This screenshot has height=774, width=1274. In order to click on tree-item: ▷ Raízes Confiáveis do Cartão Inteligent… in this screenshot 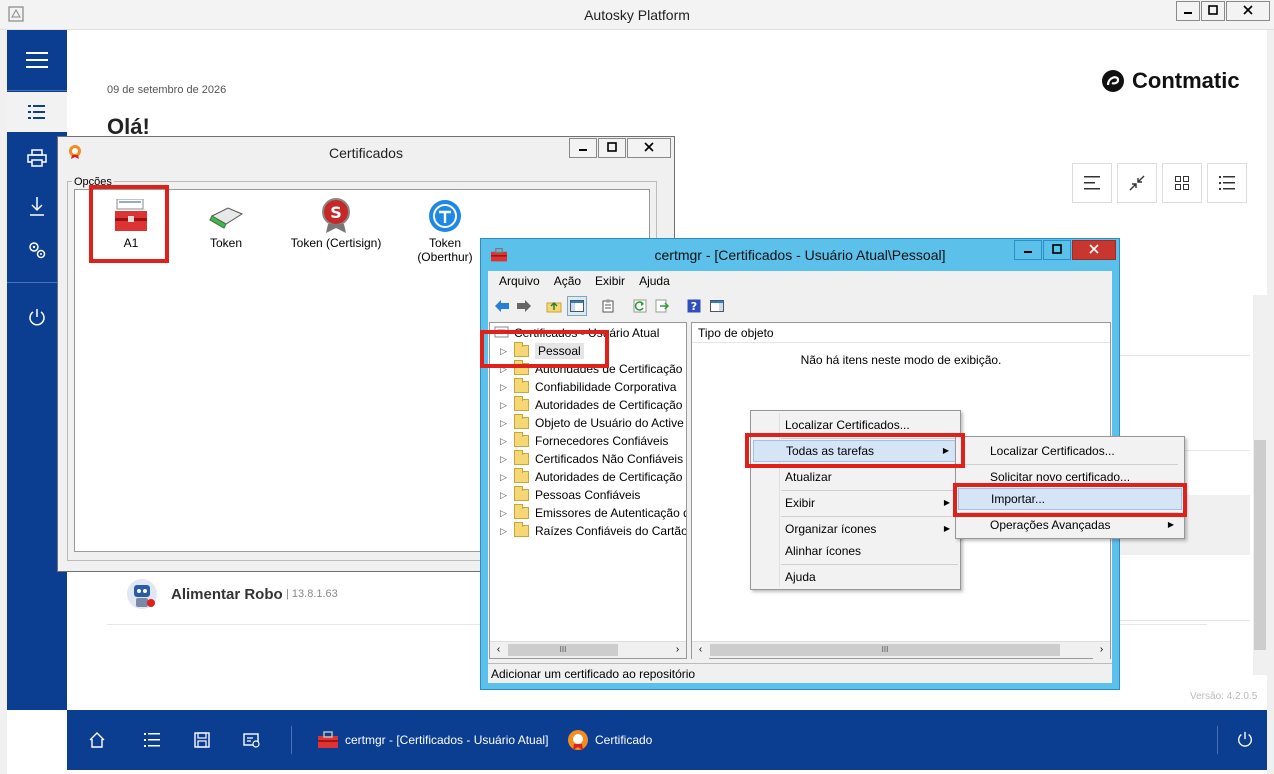, I will do `click(588, 531)`.